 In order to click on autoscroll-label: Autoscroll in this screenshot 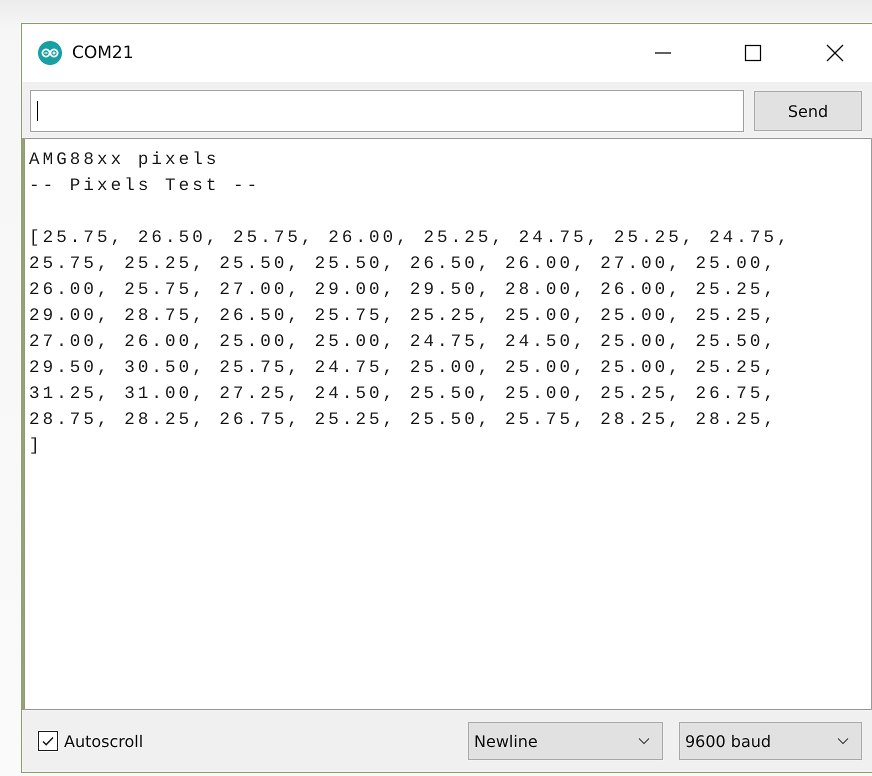, I will do `click(104, 741)`.